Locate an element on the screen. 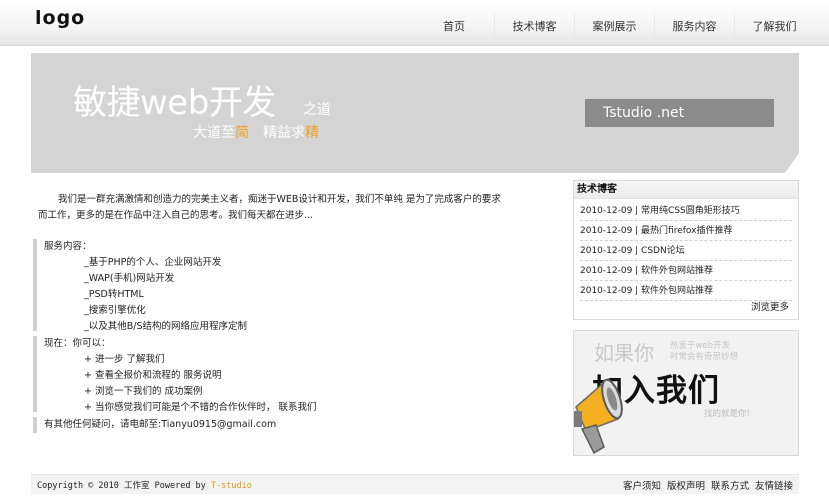  now-title: 现在：你可以： is located at coordinates (77, 343).